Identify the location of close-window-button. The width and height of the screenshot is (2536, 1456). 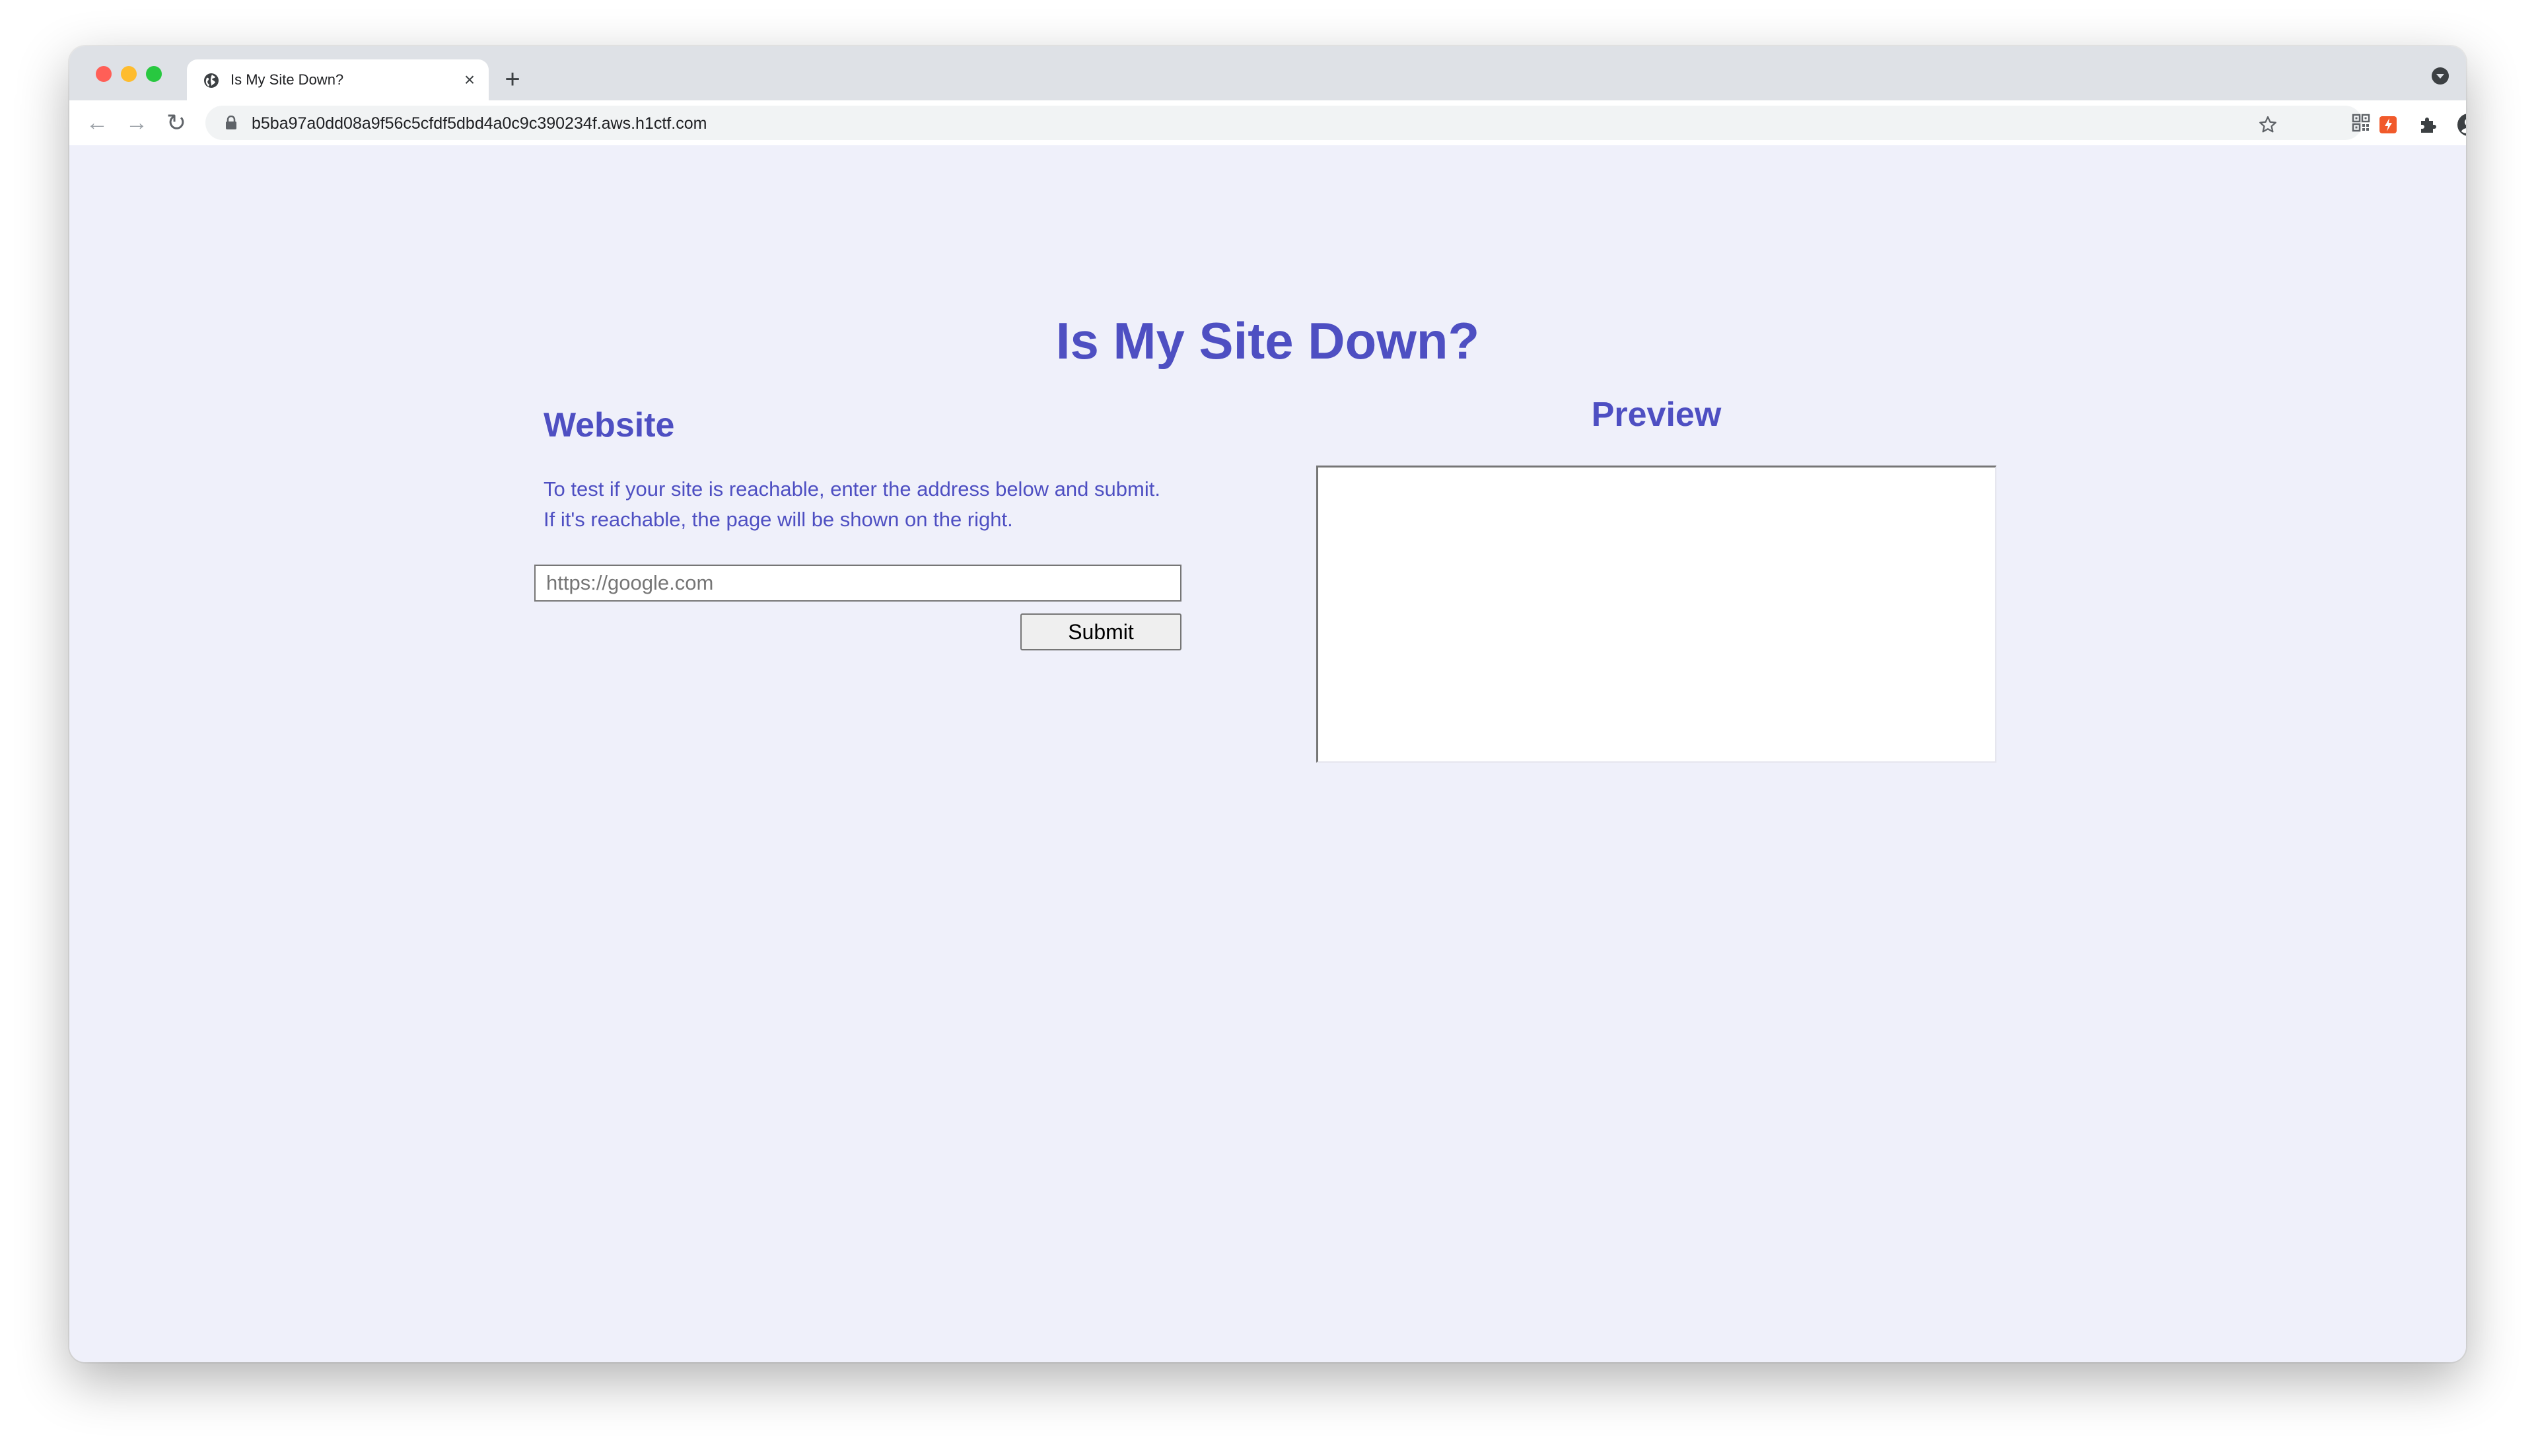
(104, 74).